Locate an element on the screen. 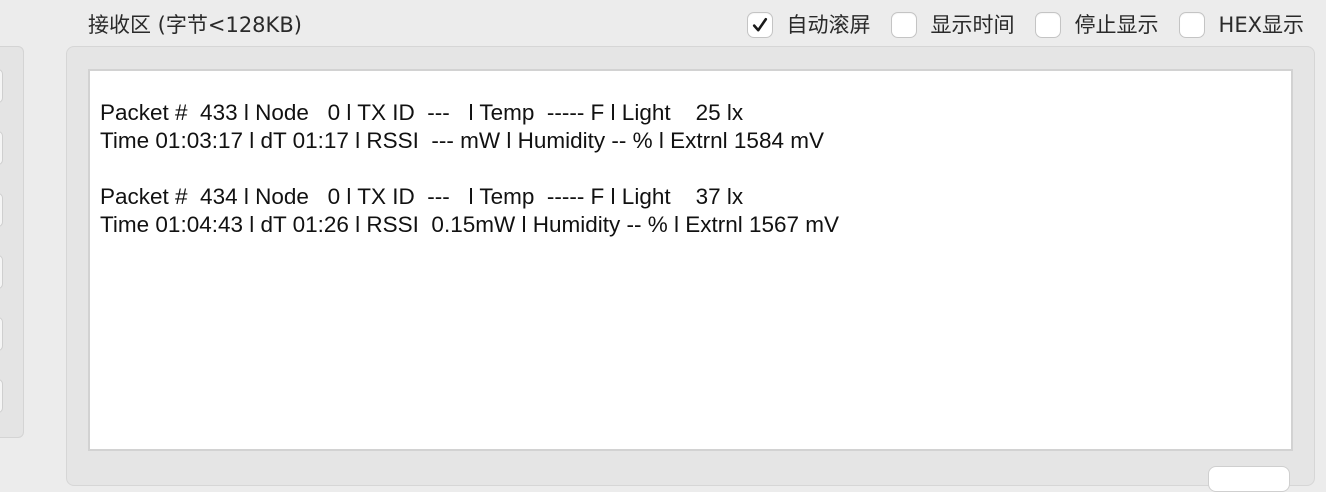 This screenshot has width=1326, height=492. show-time-label: 显示时间 is located at coordinates (972, 25).